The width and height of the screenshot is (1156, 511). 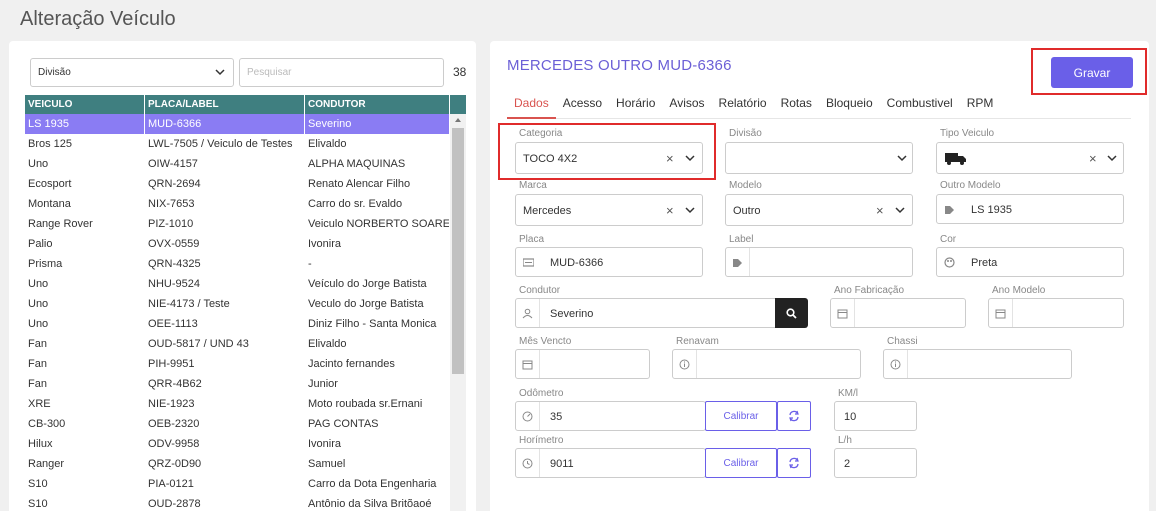 What do you see at coordinates (920, 106) in the screenshot?
I see `tab-combustivel: Combustivel` at bounding box center [920, 106].